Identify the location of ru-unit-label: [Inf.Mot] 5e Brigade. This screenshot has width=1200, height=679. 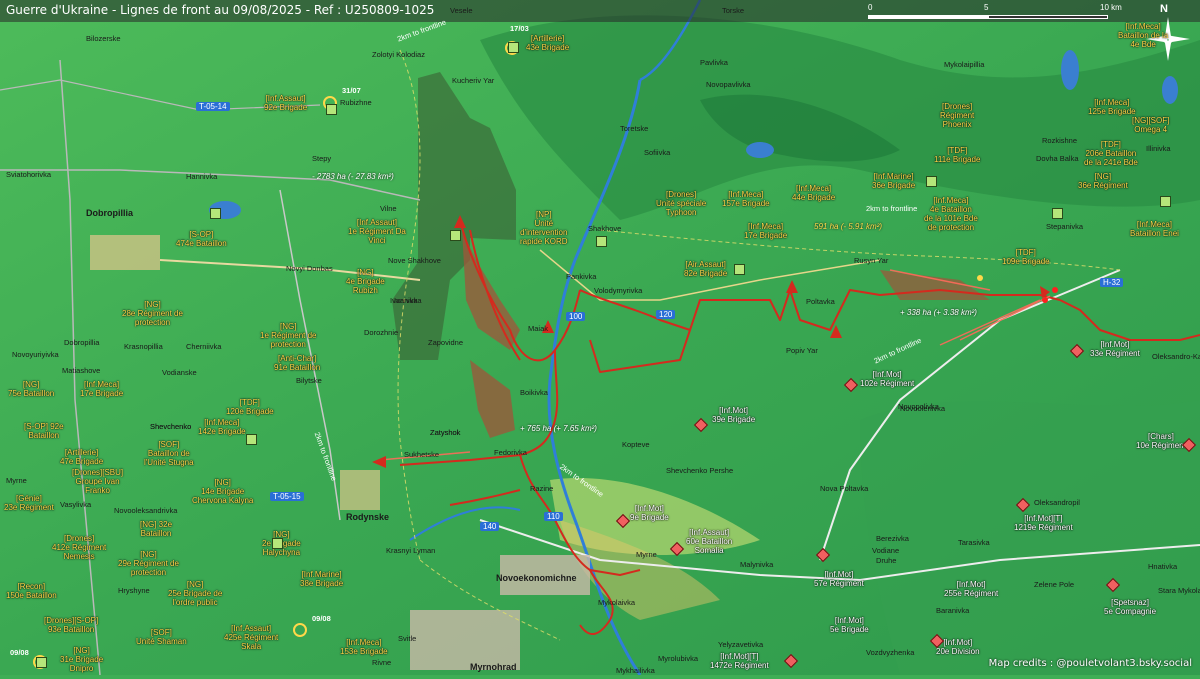
(849, 625).